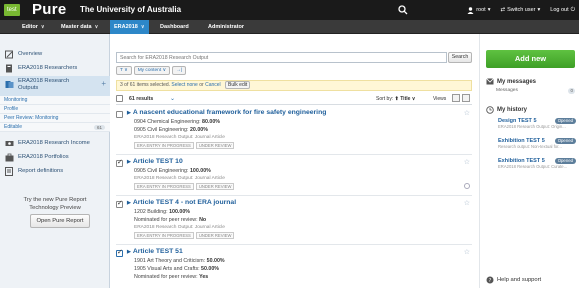 The width and height of the screenshot is (579, 288). I want to click on chevron-down-icon: ▾, so click(539, 10).